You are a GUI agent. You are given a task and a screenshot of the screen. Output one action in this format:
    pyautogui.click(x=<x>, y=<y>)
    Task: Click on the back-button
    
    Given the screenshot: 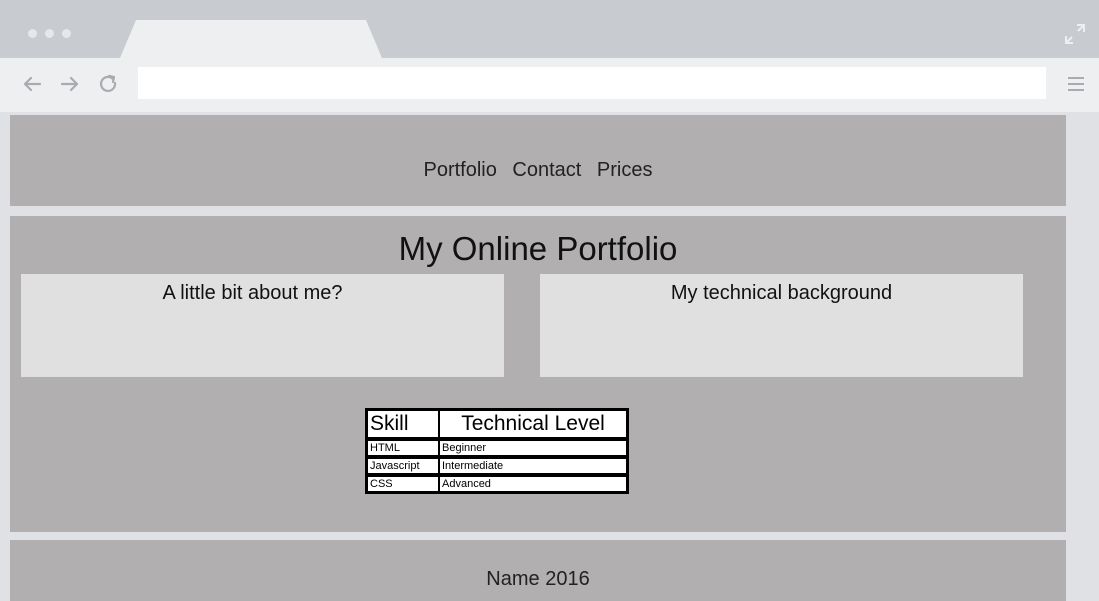 What is the action you would take?
    pyautogui.click(x=32, y=84)
    